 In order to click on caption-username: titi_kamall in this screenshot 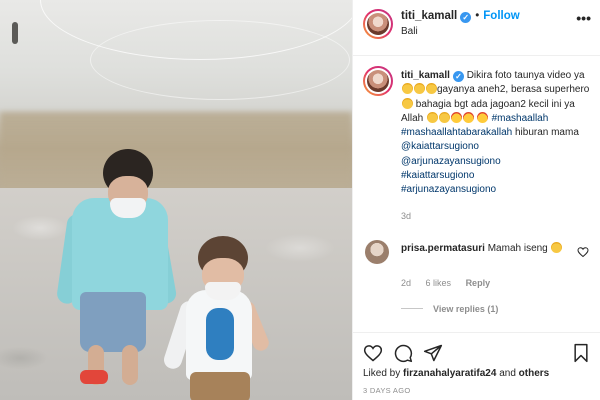, I will do `click(425, 75)`.